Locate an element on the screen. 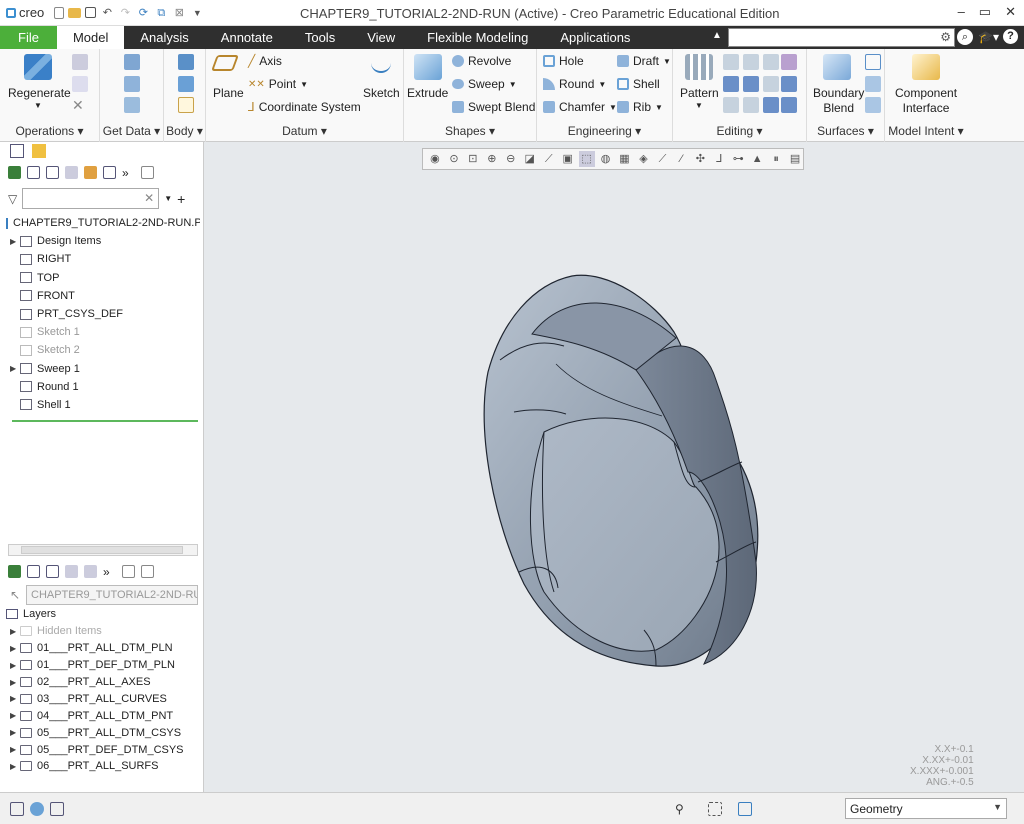  coordinate-system-button: ⅃ Coordinate System is located at coordinates (304, 107).